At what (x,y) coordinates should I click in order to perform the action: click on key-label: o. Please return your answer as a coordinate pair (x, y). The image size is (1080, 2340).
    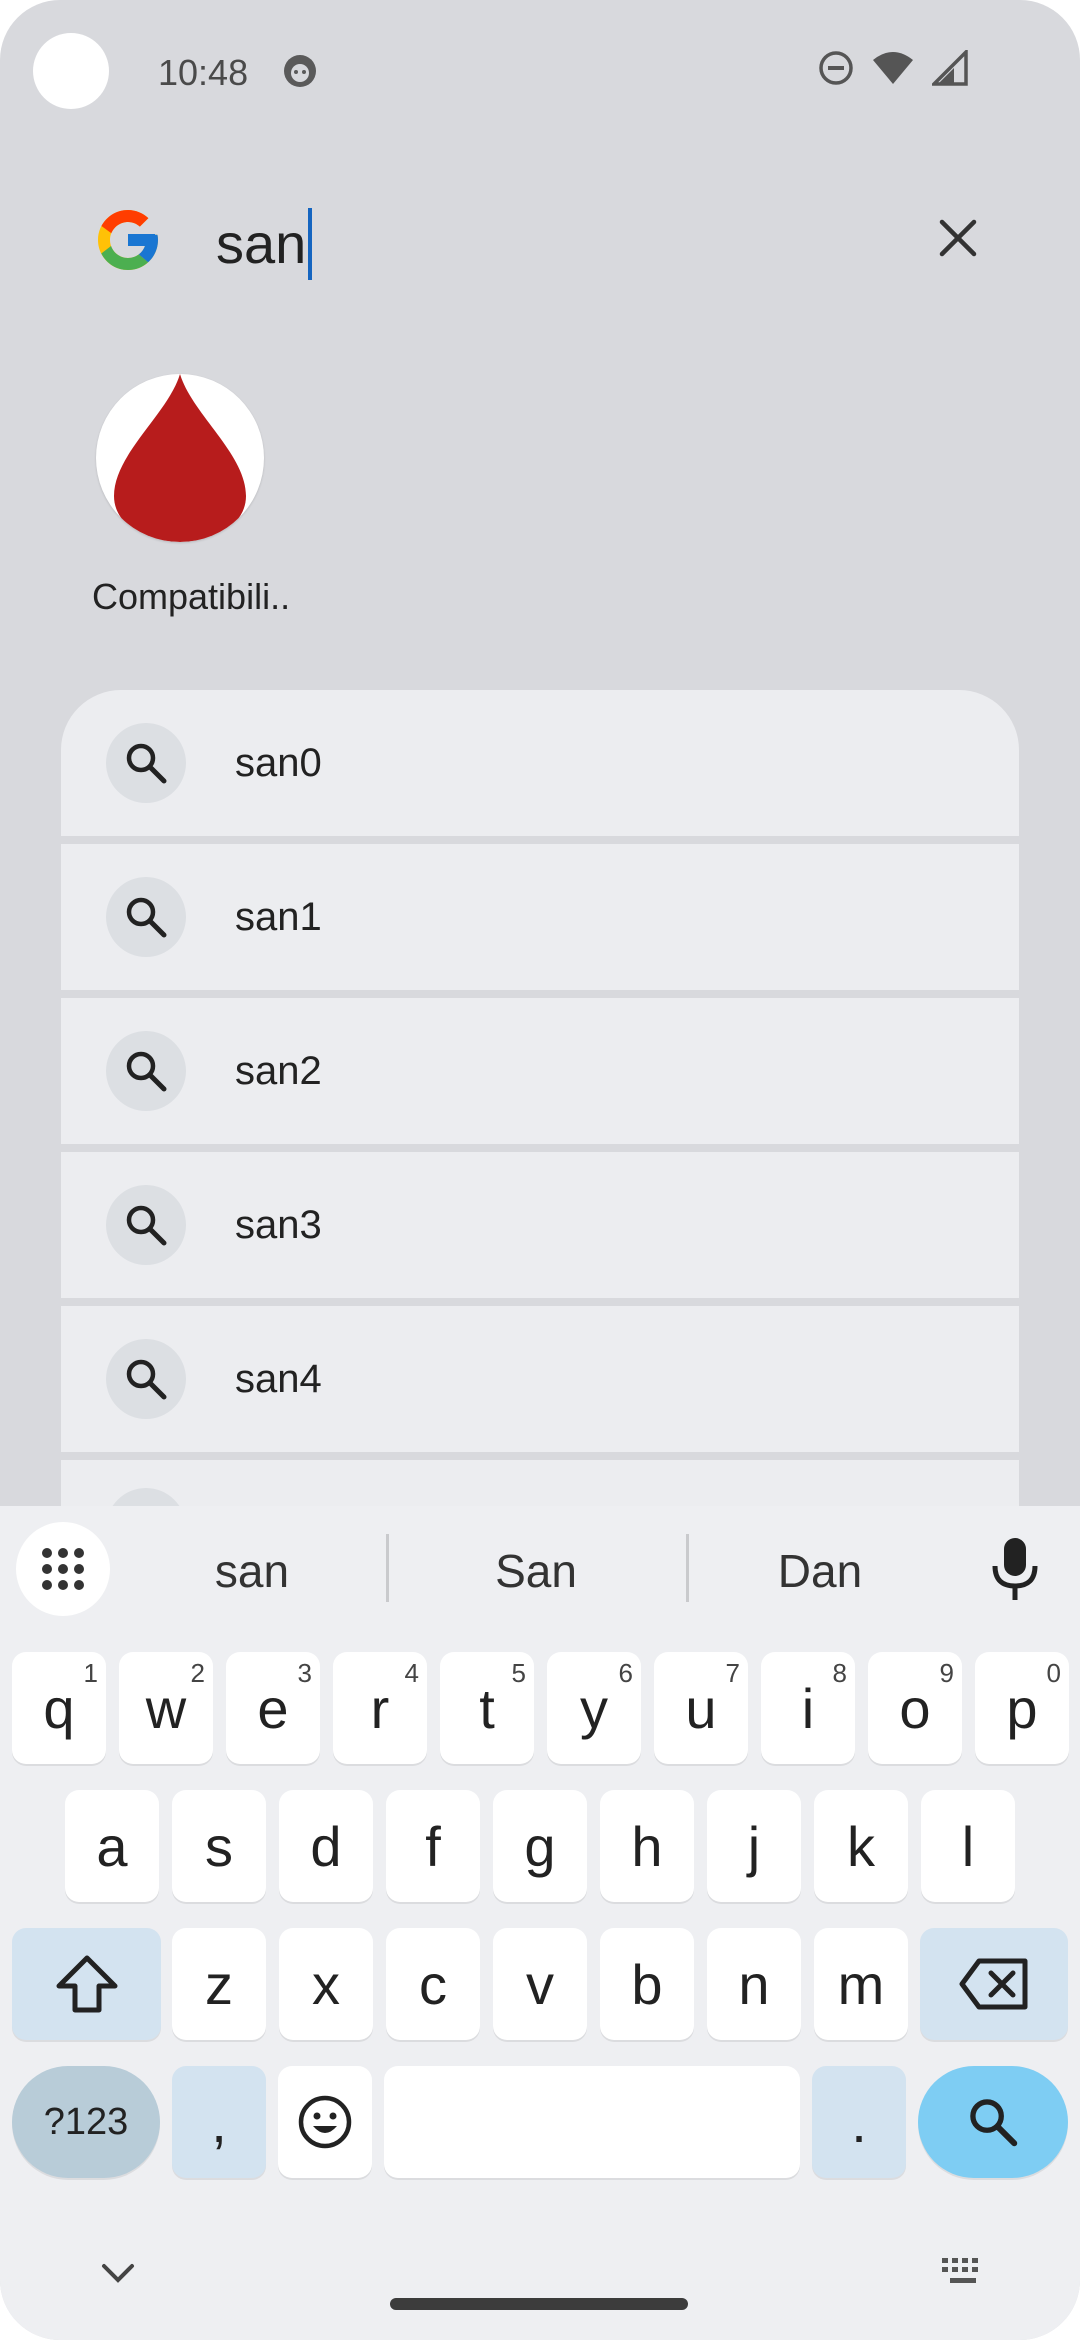
    Looking at the image, I should click on (915, 1708).